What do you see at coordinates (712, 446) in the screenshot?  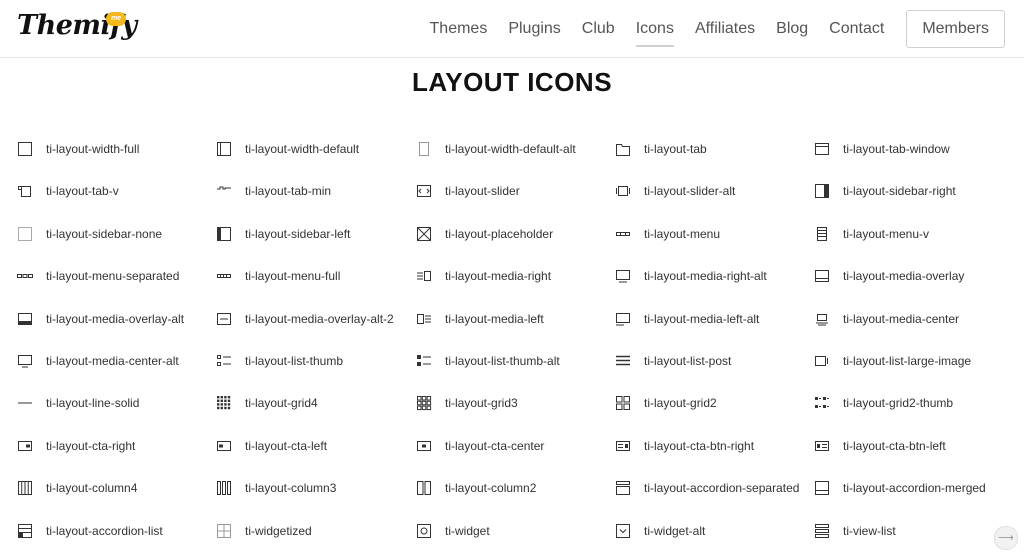 I see `icon-item: ti-layout-cta-btn-right` at bounding box center [712, 446].